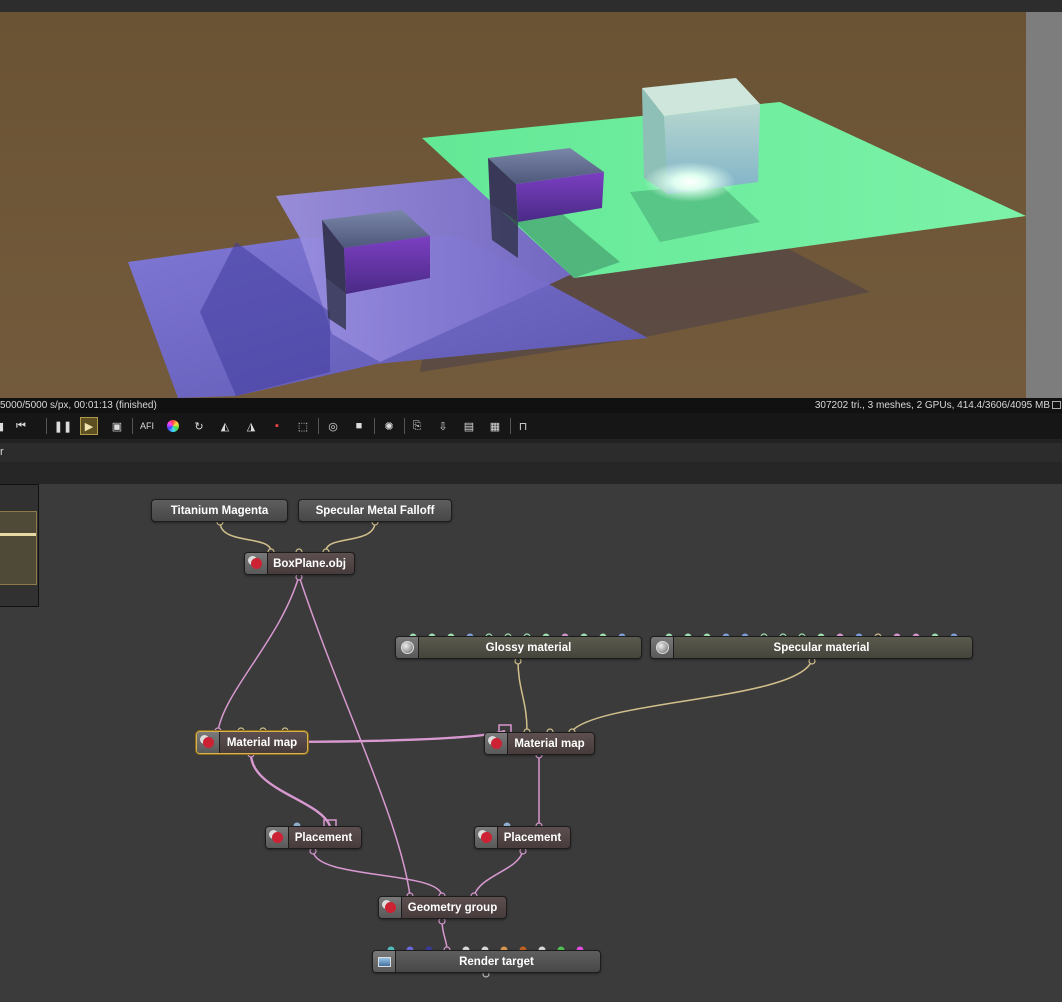 This screenshot has height=1002, width=1062. I want to click on node-label: Geometry group, so click(452, 907).